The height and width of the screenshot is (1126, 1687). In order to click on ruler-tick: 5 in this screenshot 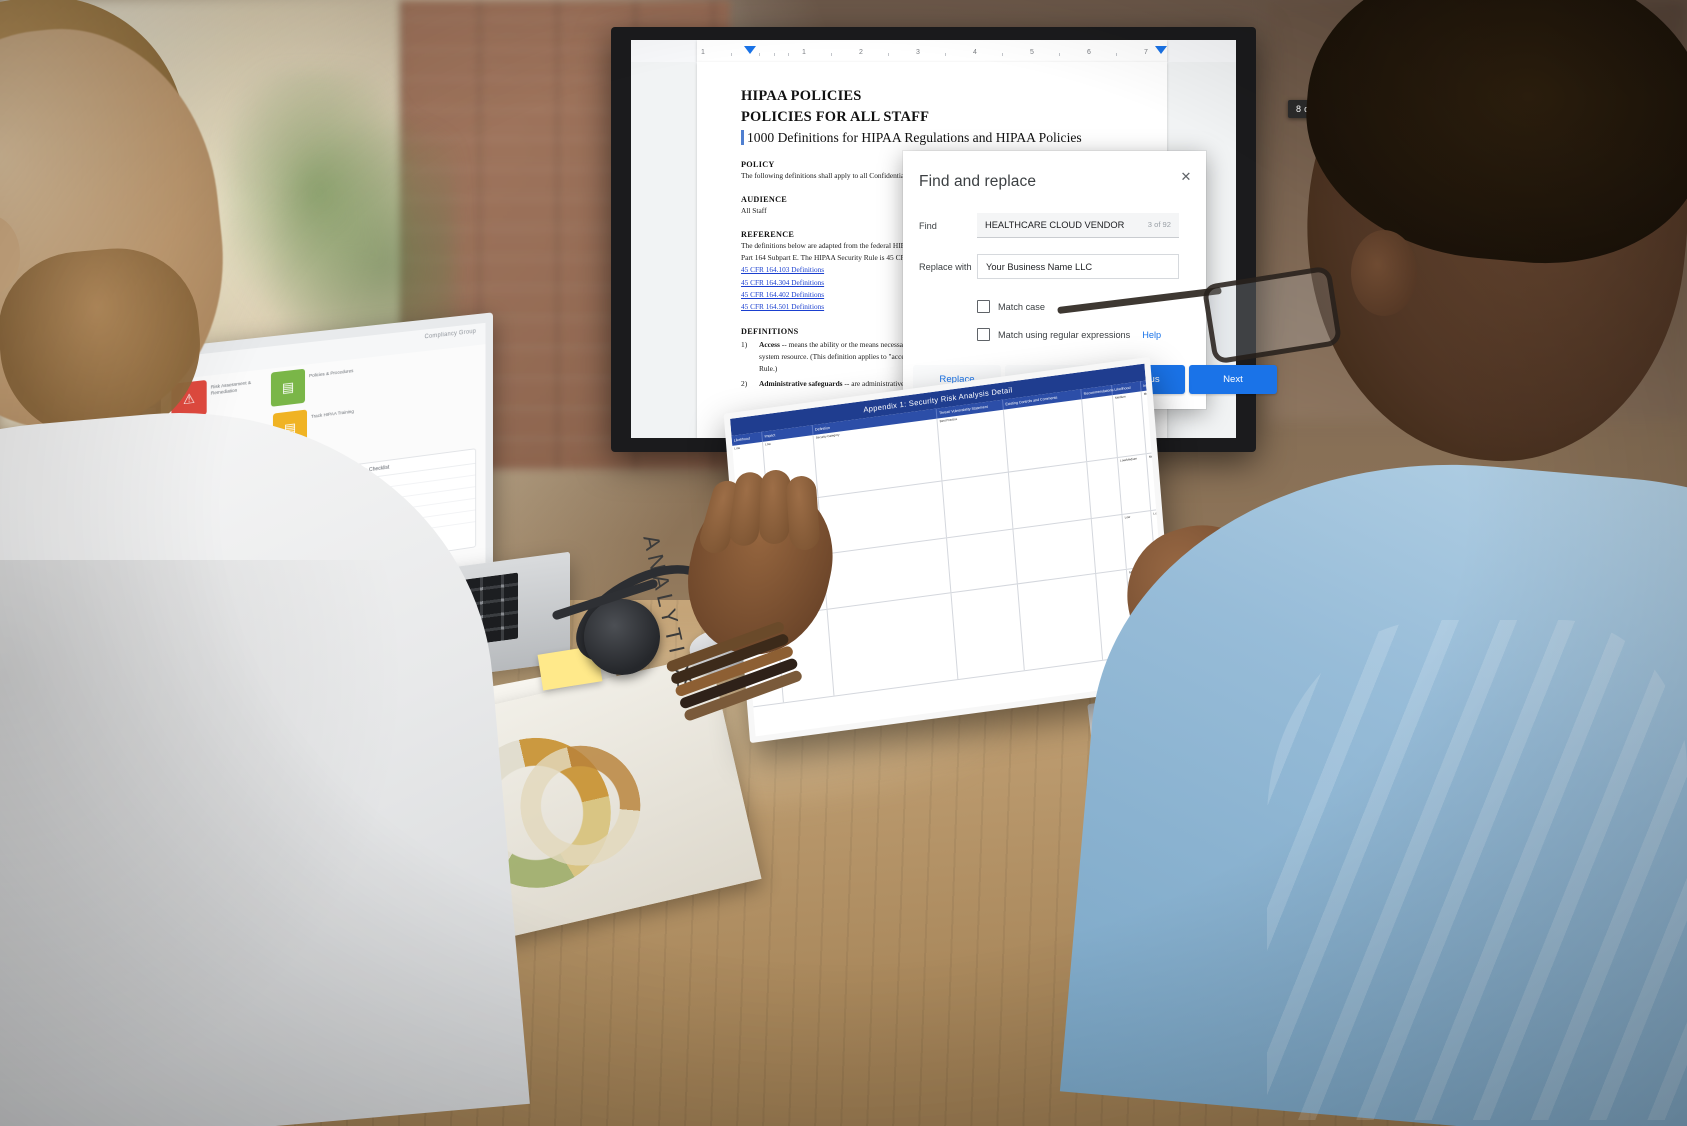, I will do `click(1032, 52)`.